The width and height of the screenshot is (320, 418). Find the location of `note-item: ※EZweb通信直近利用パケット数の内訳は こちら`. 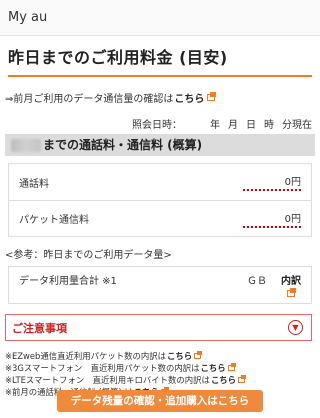

note-item: ※EZweb通信直近利用パケット数の内訳は こちら is located at coordinates (158, 356).